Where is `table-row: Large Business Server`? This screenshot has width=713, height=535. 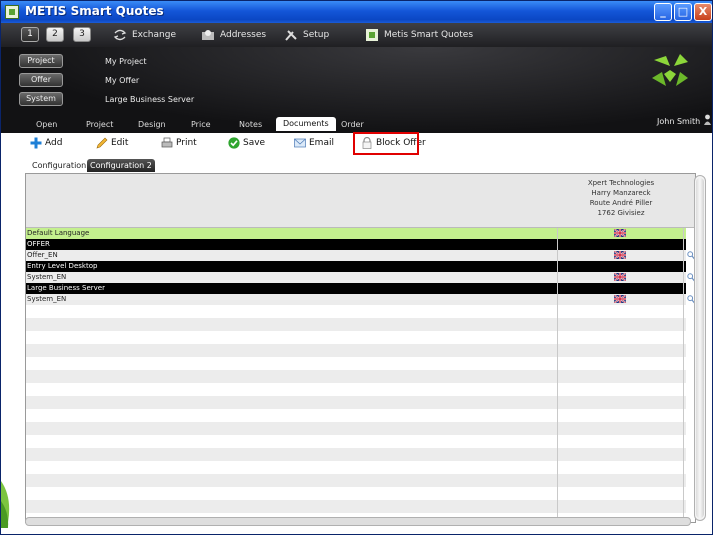
table-row: Large Business Server is located at coordinates (356, 288).